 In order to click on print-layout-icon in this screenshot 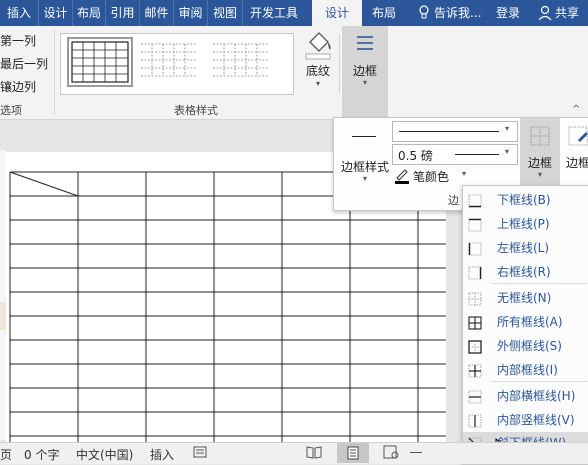, I will do `click(353, 453)`.